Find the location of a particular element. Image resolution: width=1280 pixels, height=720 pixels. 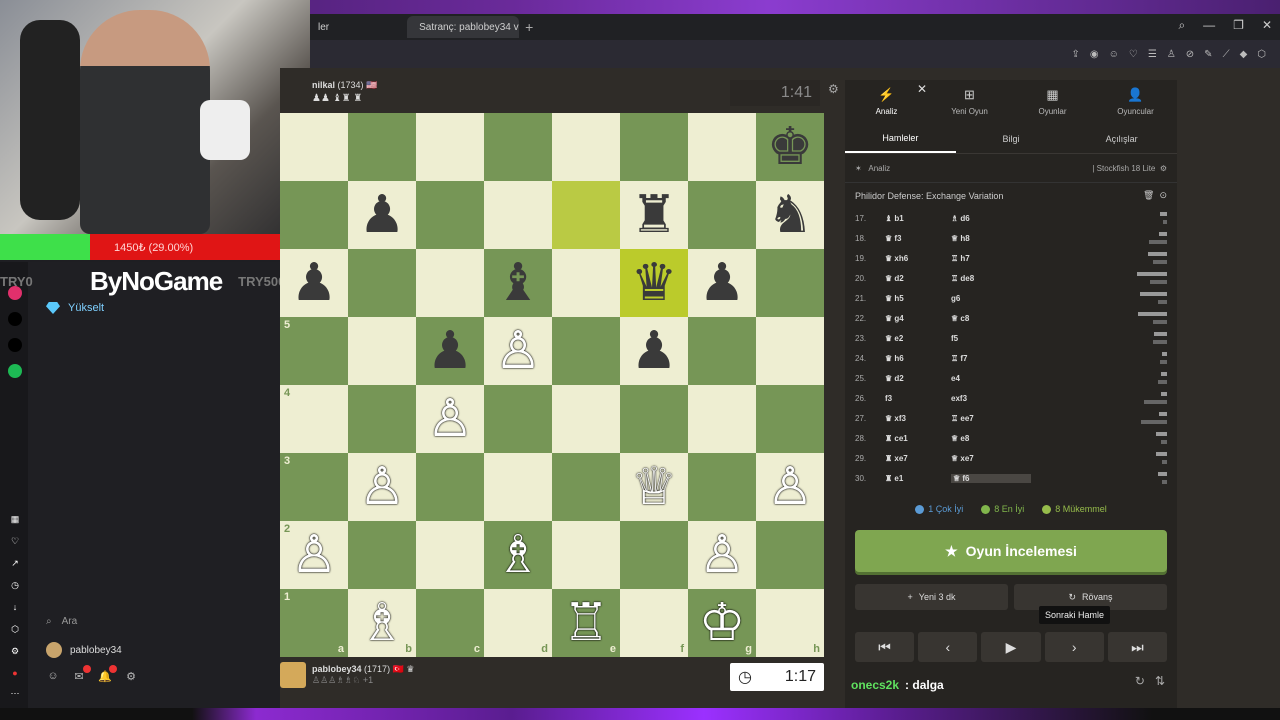

white-move: ♝ b1 is located at coordinates (918, 218).